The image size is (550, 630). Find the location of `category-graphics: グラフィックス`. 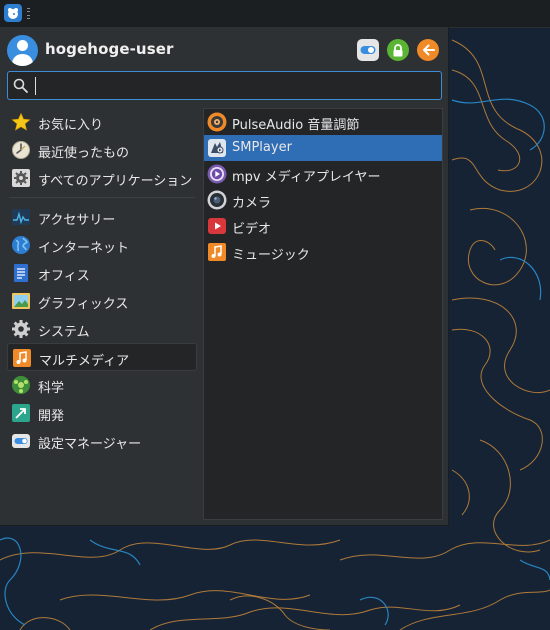

category-graphics: グラフィックス is located at coordinates (102, 301).